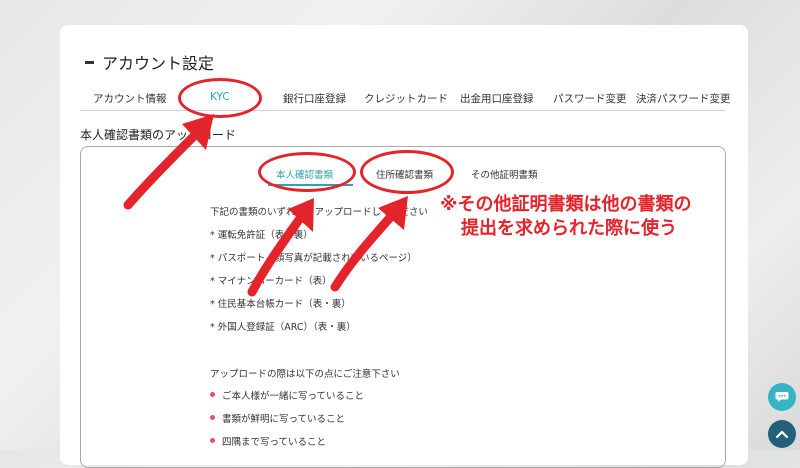  I want to click on chat-bubble-icon, so click(782, 397).